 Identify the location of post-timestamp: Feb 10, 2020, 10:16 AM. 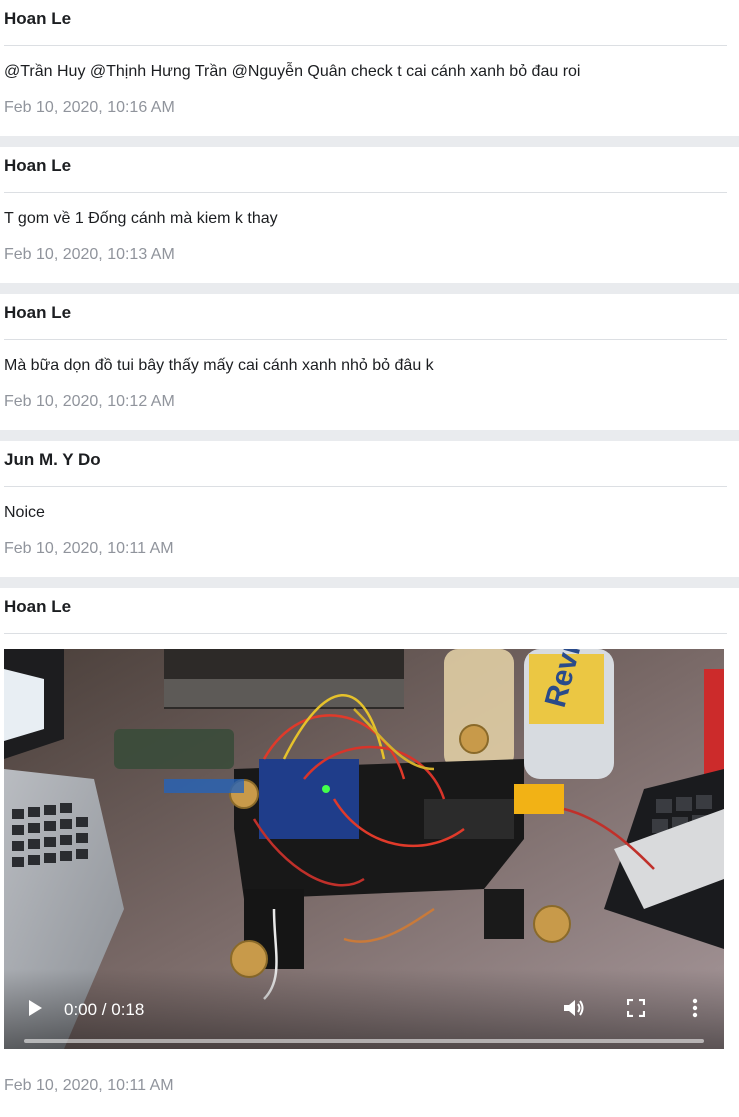
(89, 107).